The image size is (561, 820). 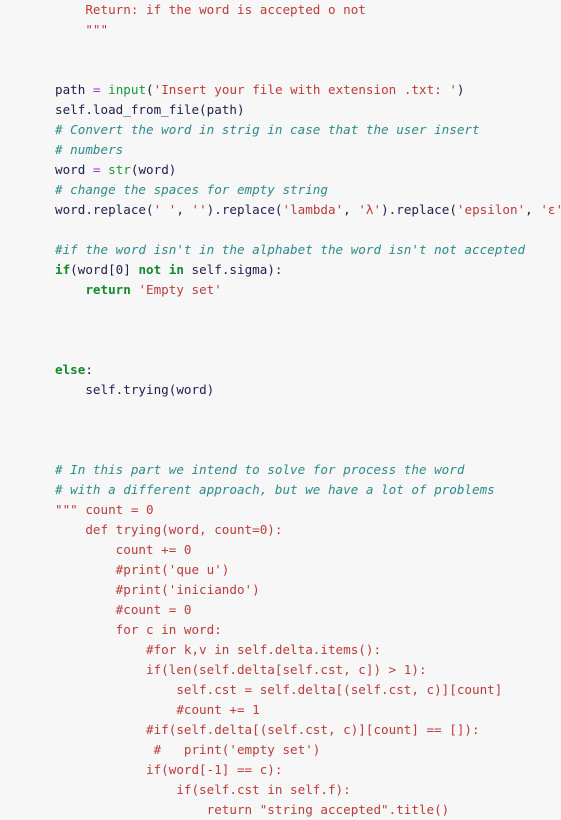 I want to click on code-line: count += 0, so click(x=280, y=550).